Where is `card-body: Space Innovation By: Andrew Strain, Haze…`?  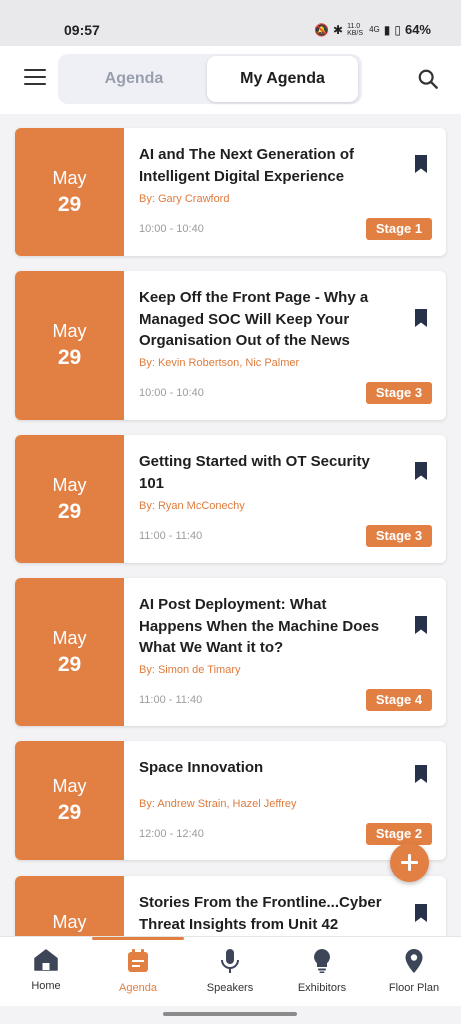 card-body: Space Innovation By: Andrew Strain, Haze… is located at coordinates (286, 800).